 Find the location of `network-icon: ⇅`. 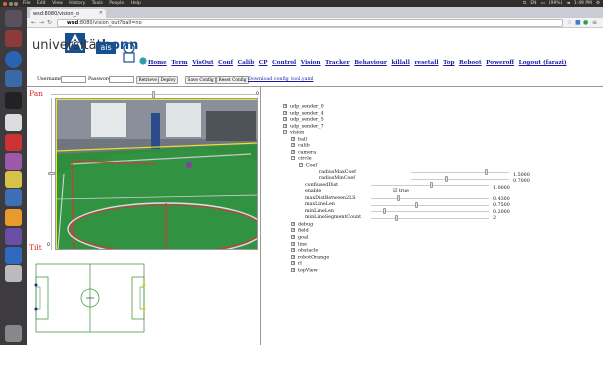

network-icon: ⇅ is located at coordinates (525, 3).